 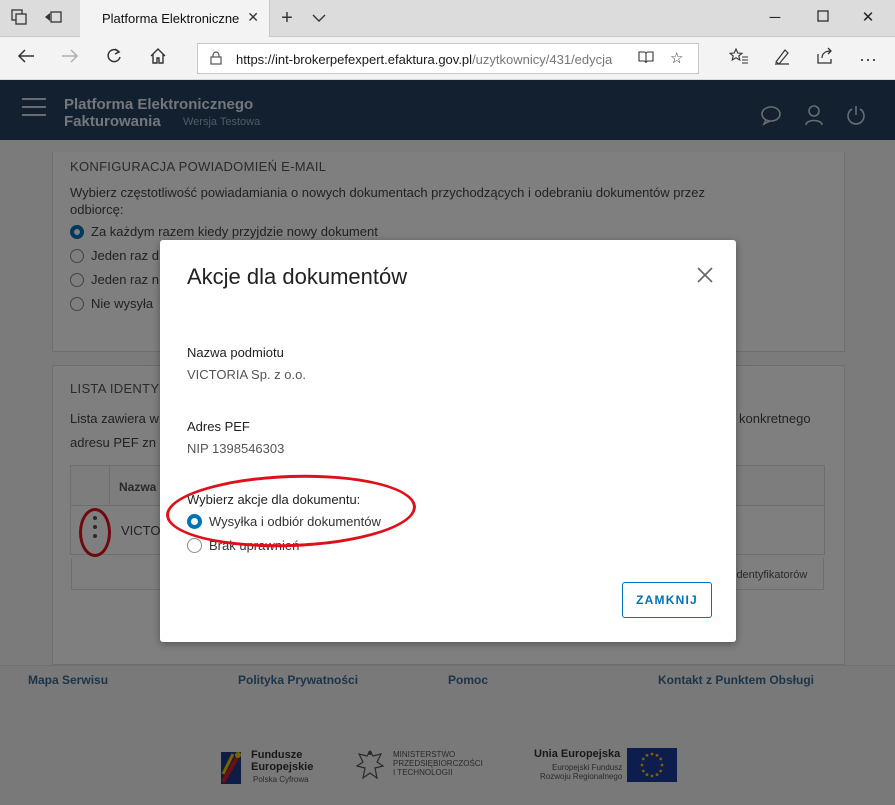 What do you see at coordinates (825, 59) in the screenshot?
I see `share-icon` at bounding box center [825, 59].